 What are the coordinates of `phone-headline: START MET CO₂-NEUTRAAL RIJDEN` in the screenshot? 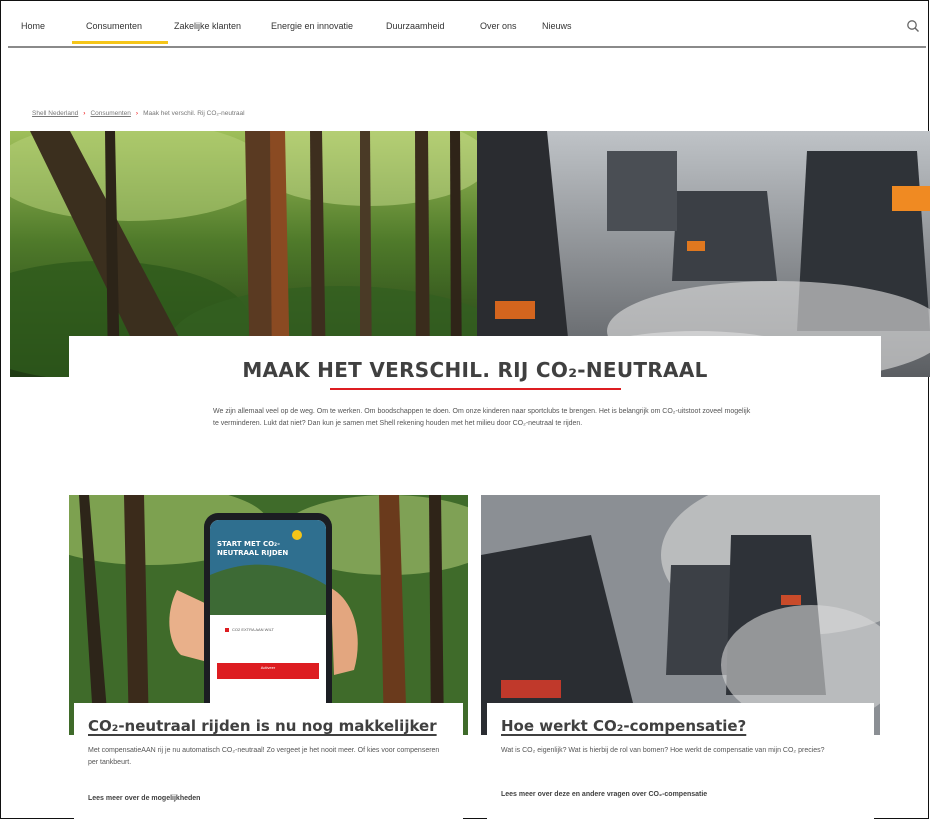 It's located at (253, 548).